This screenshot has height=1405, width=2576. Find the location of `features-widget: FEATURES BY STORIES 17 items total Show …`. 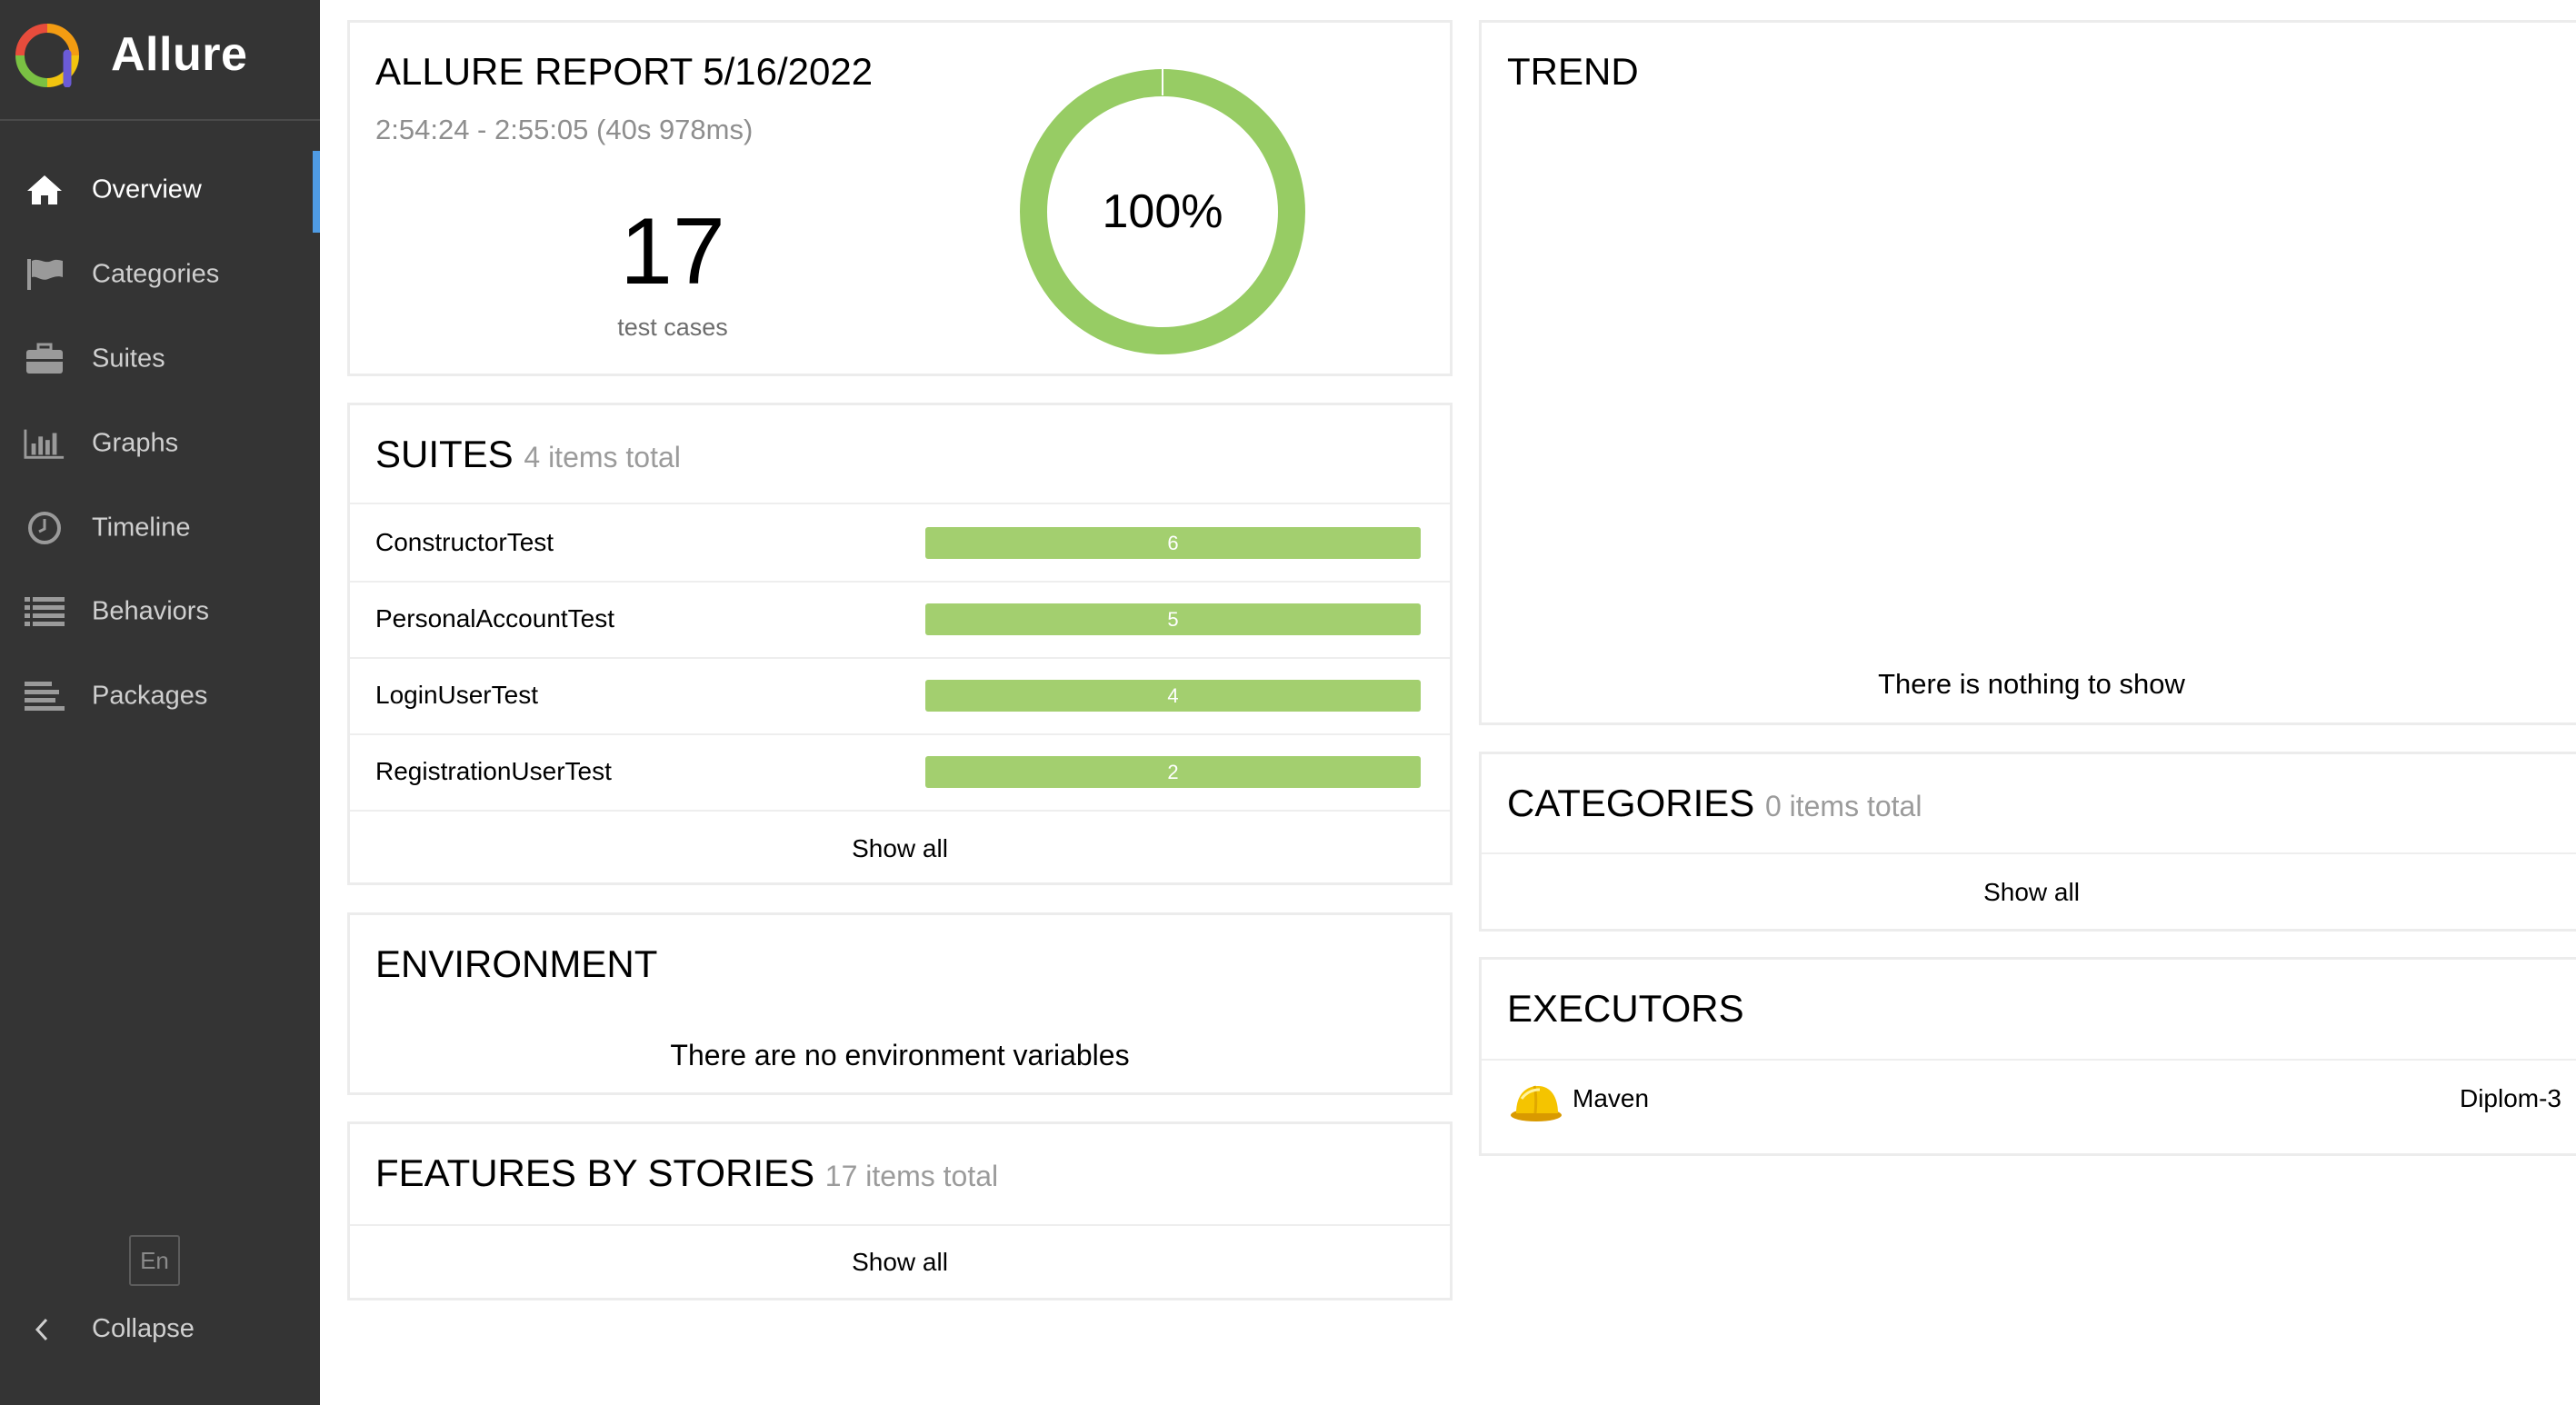

features-widget: FEATURES BY STORIES 17 items total Show … is located at coordinates (900, 1210).